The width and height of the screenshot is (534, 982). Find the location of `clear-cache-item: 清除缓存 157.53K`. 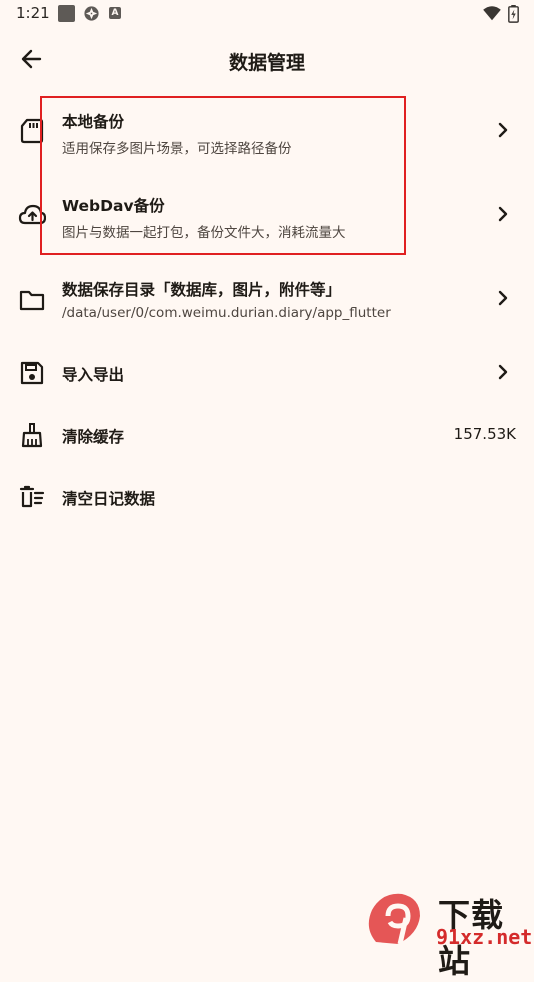

clear-cache-item: 清除缓存 157.53K is located at coordinates (267, 435).